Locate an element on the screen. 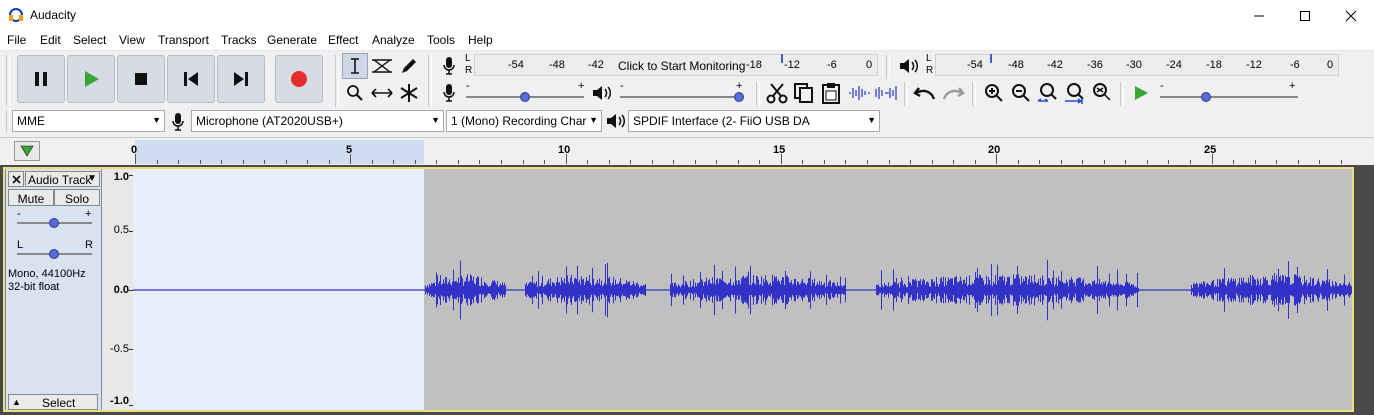  slider-max-mark: + is located at coordinates (581, 86).